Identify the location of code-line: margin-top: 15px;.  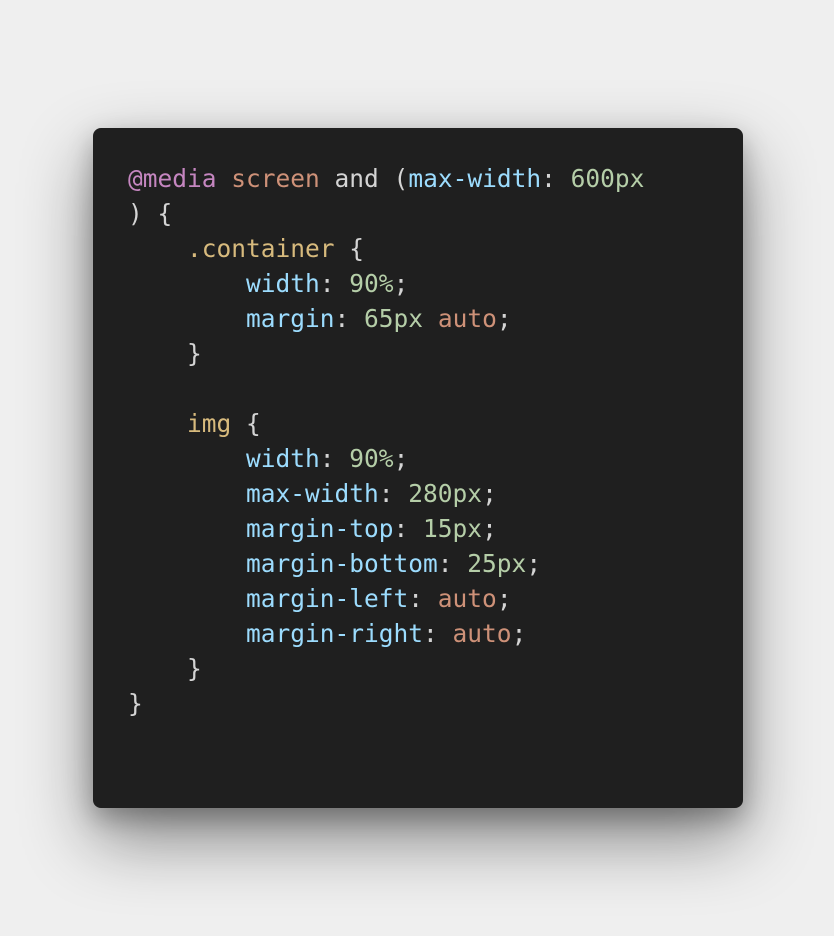
(435, 529).